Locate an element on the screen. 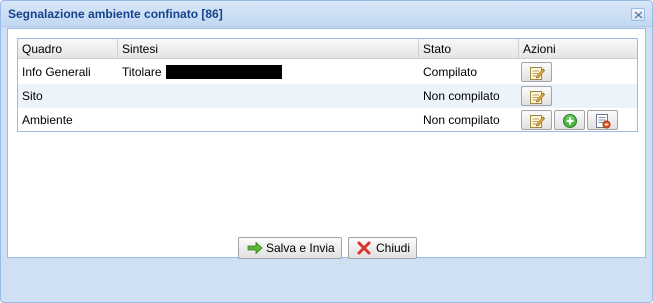 This screenshot has width=653, height=303. dialog-titlebar: Segnalazione ambiente confinato [86] is located at coordinates (326, 14).